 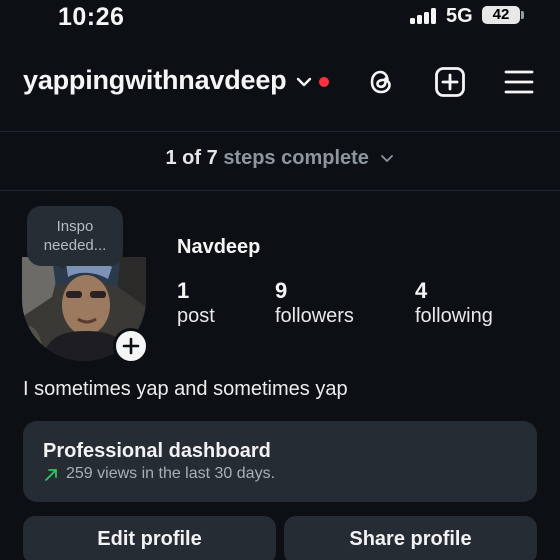 I want to click on followers-count: 9, so click(x=281, y=291).